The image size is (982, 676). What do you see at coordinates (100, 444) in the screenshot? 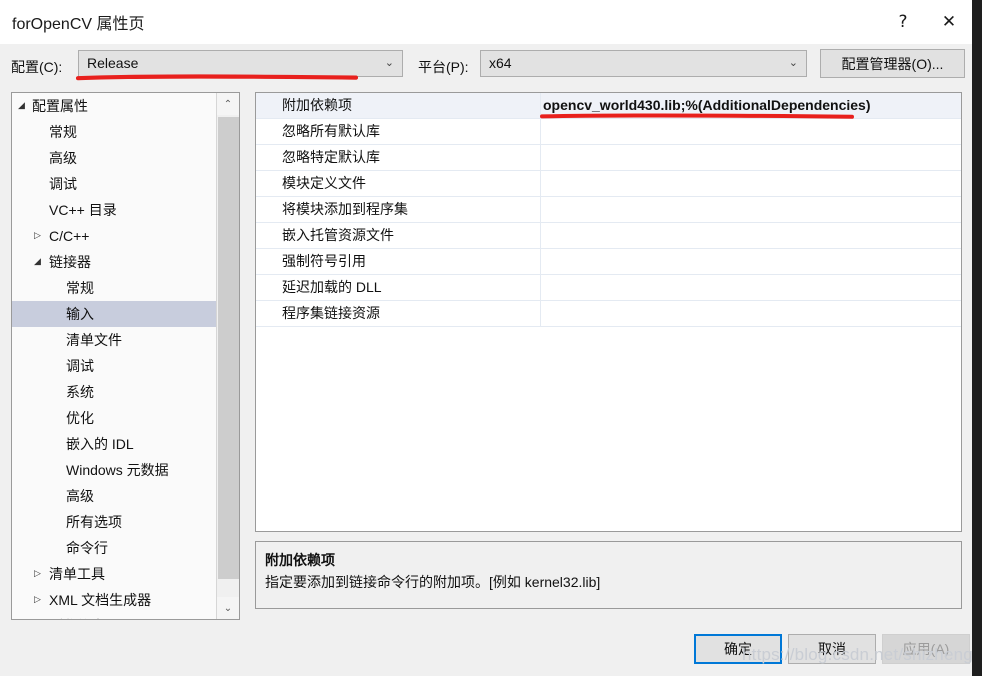
I see `tree-item-label: 嵌入的 IDL` at bounding box center [100, 444].